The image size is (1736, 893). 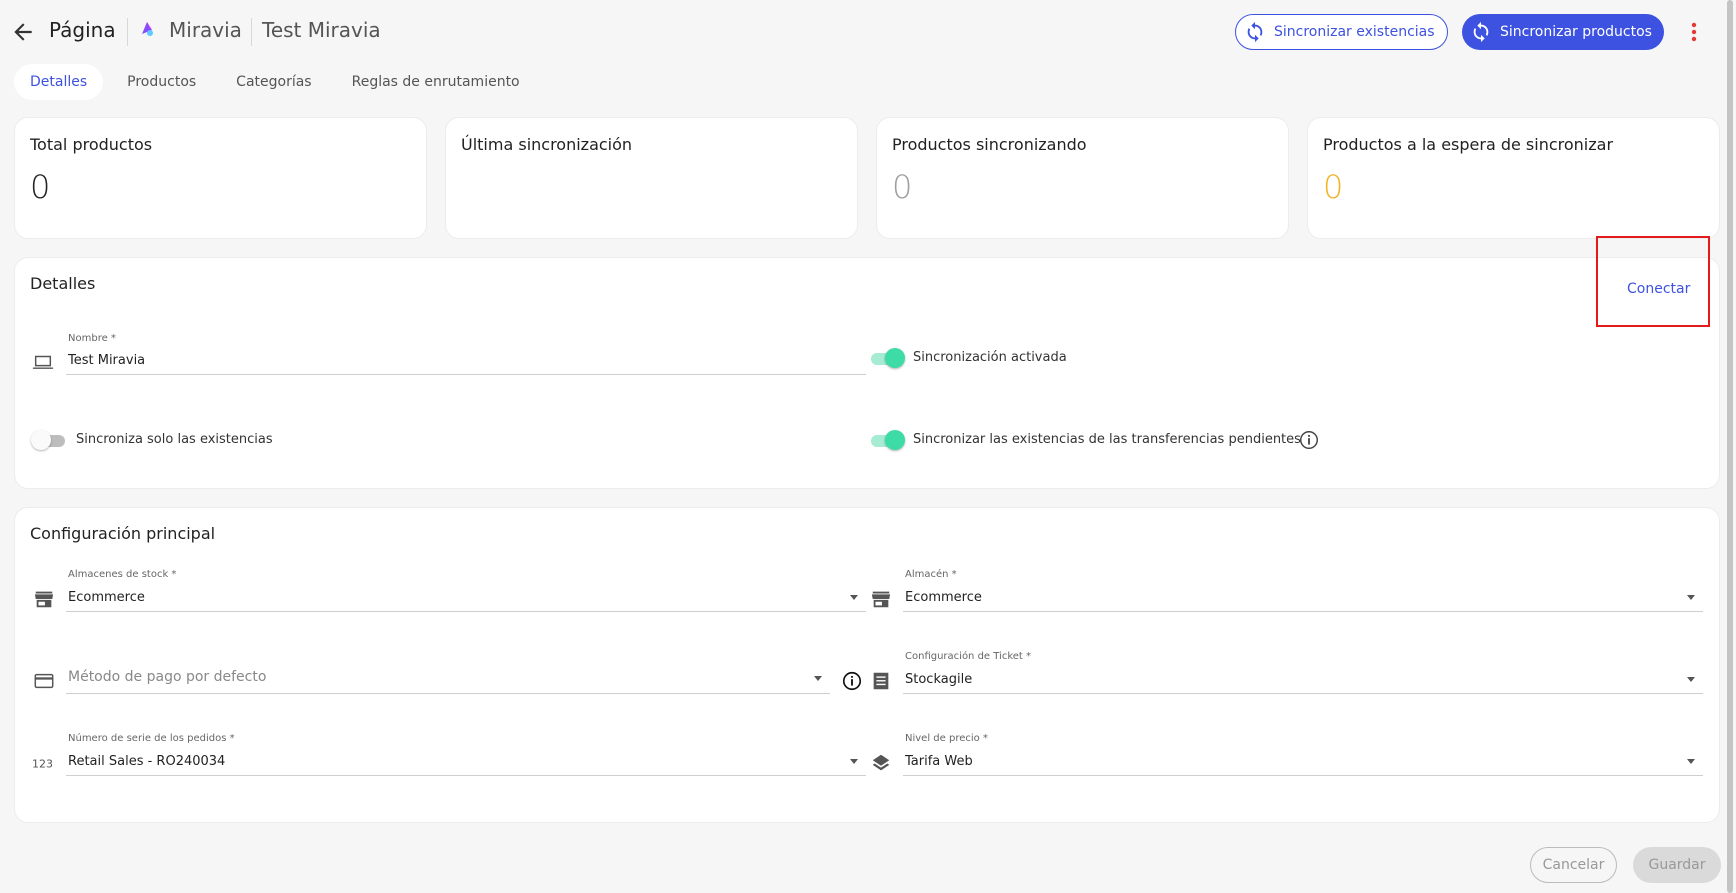 What do you see at coordinates (49, 440) in the screenshot?
I see `stock-only-toggle` at bounding box center [49, 440].